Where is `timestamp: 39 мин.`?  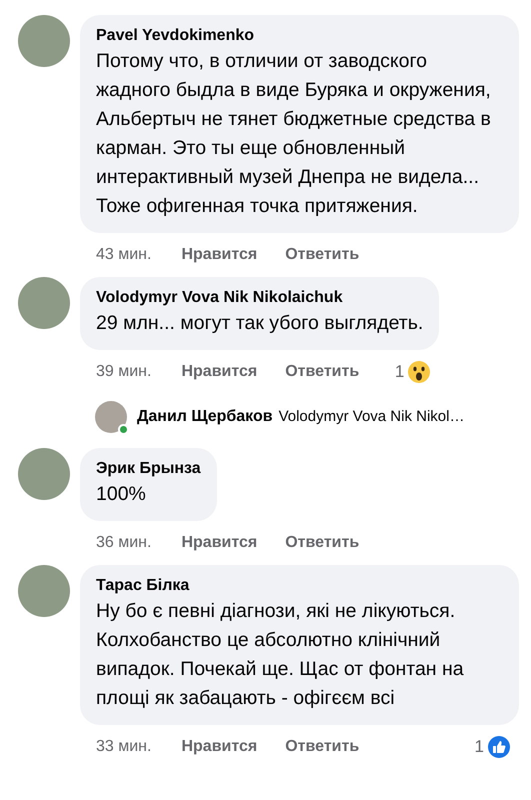 timestamp: 39 мин. is located at coordinates (124, 372).